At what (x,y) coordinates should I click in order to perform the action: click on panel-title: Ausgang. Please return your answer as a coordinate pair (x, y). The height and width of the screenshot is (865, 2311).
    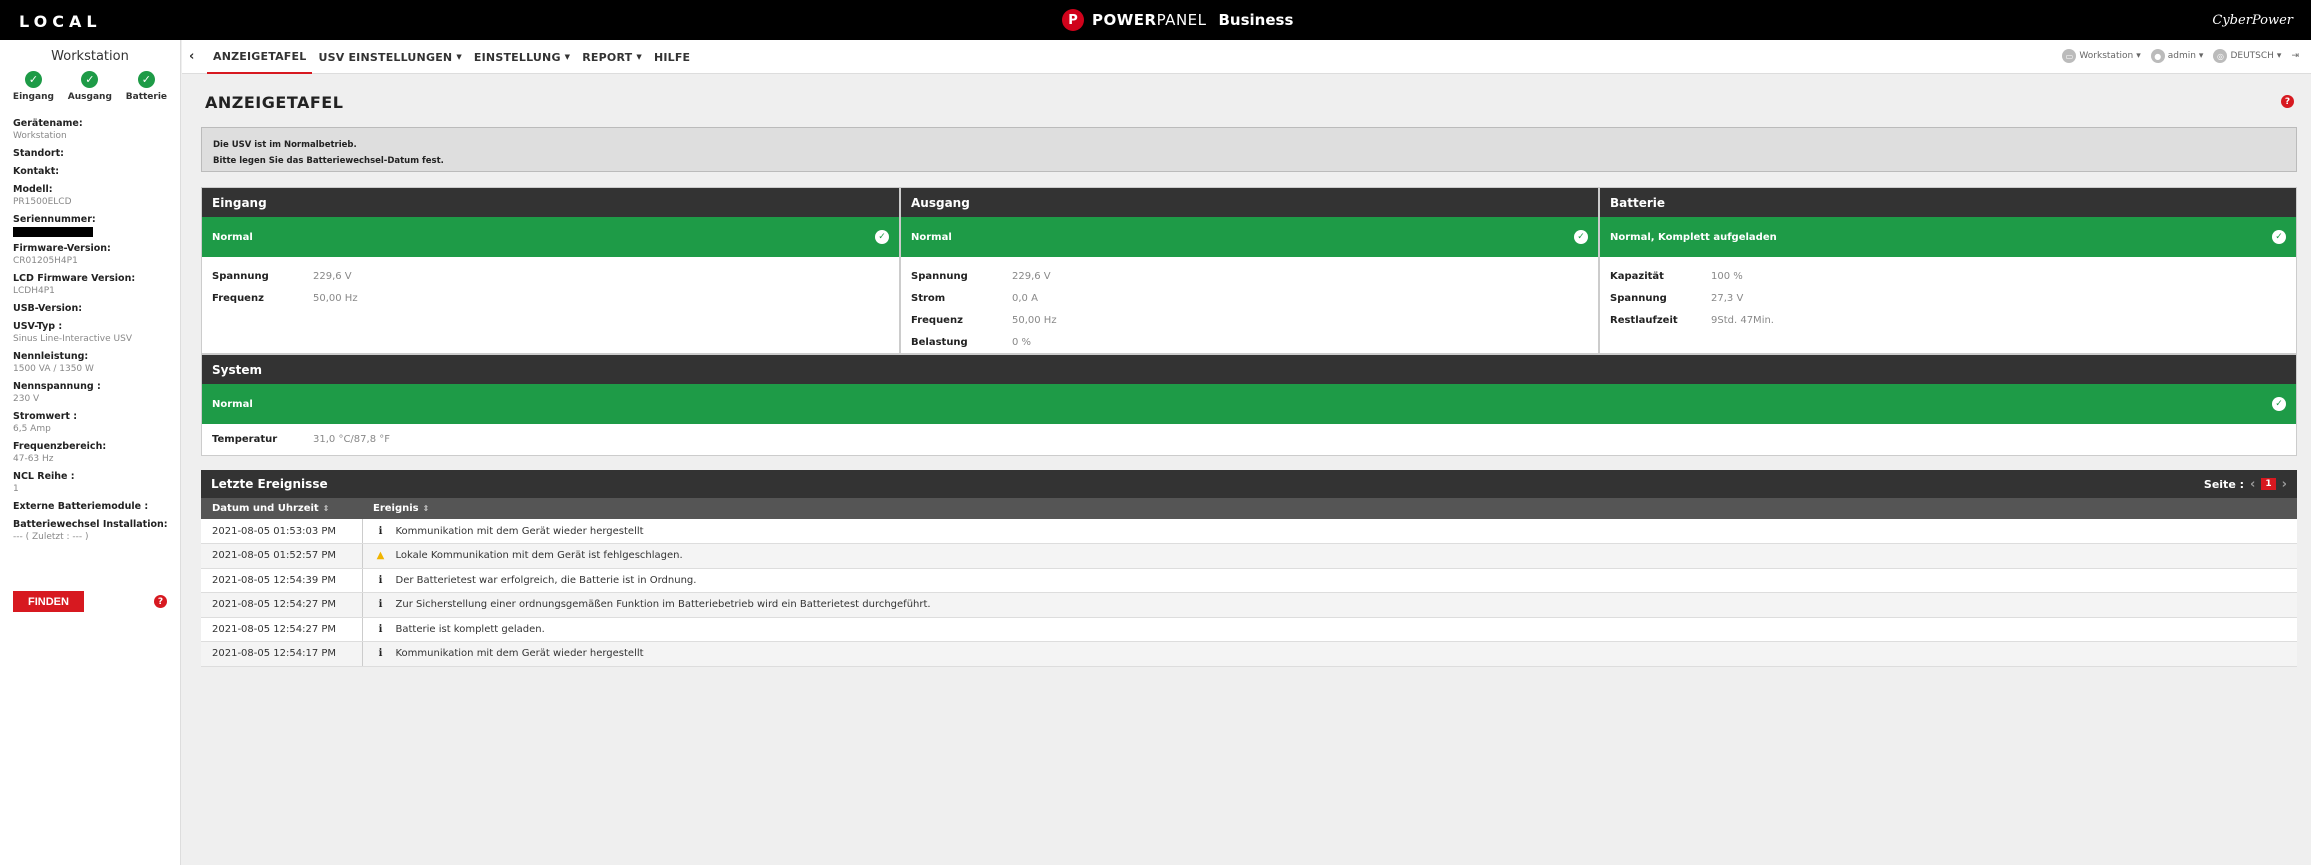
    Looking at the image, I should click on (1249, 202).